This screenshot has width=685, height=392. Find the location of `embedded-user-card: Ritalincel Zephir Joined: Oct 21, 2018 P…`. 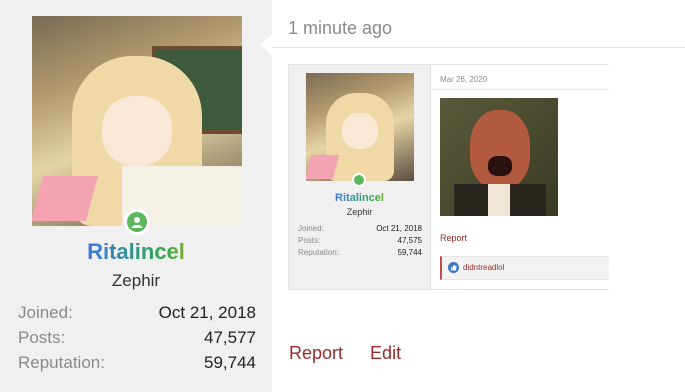

embedded-user-card: Ritalincel Zephir Joined: Oct 21, 2018 P… is located at coordinates (360, 177).